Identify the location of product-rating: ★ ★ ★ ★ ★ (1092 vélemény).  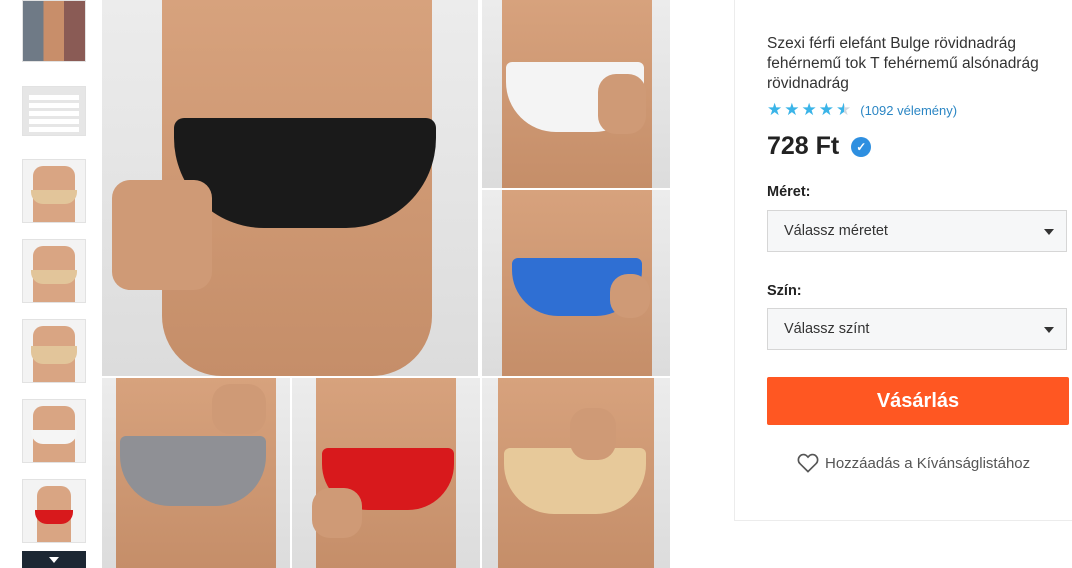
(862, 110).